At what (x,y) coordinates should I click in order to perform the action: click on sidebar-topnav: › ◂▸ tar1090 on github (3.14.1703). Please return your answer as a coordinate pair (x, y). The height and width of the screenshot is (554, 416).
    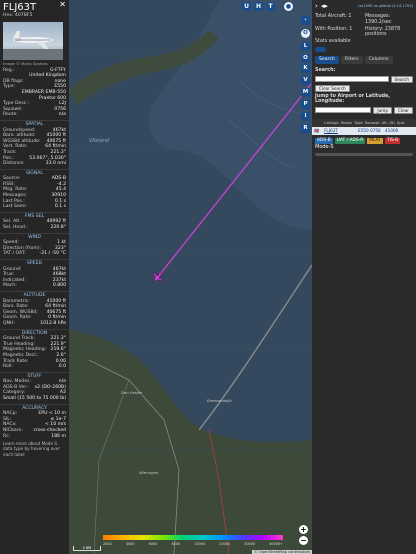
    Looking at the image, I should click on (364, 7).